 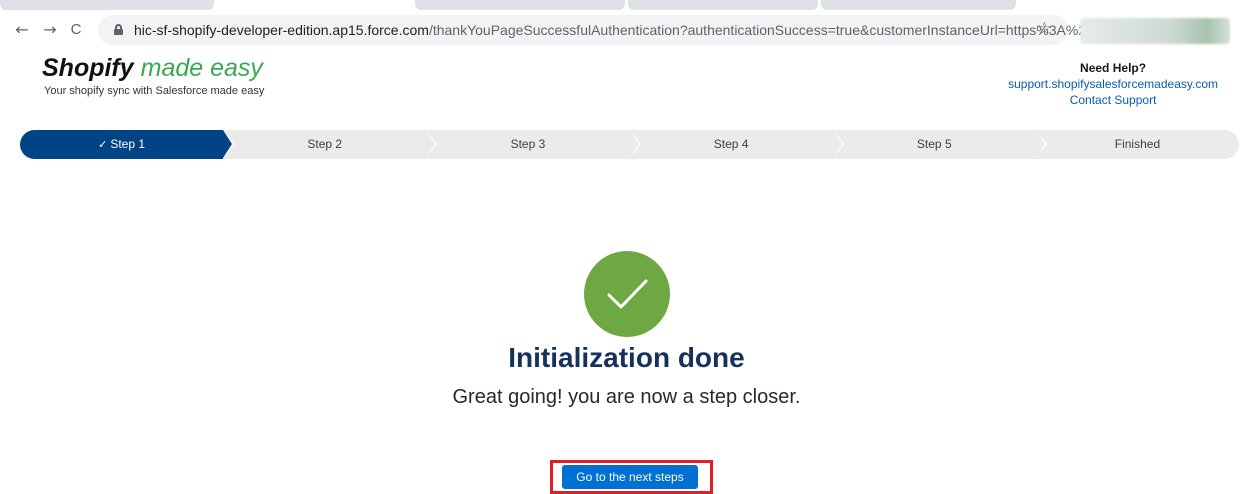 I want to click on bookmark-star-icon: ☆, so click(x=1044, y=29).